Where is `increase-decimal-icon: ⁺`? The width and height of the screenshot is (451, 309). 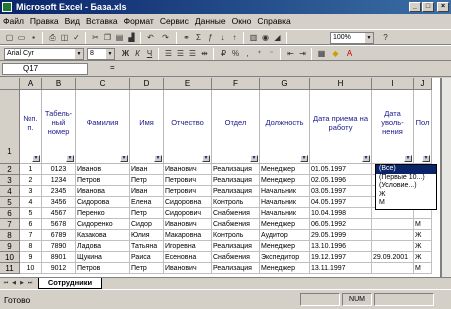
increase-decimal-icon: ⁺ is located at coordinates (259, 53).